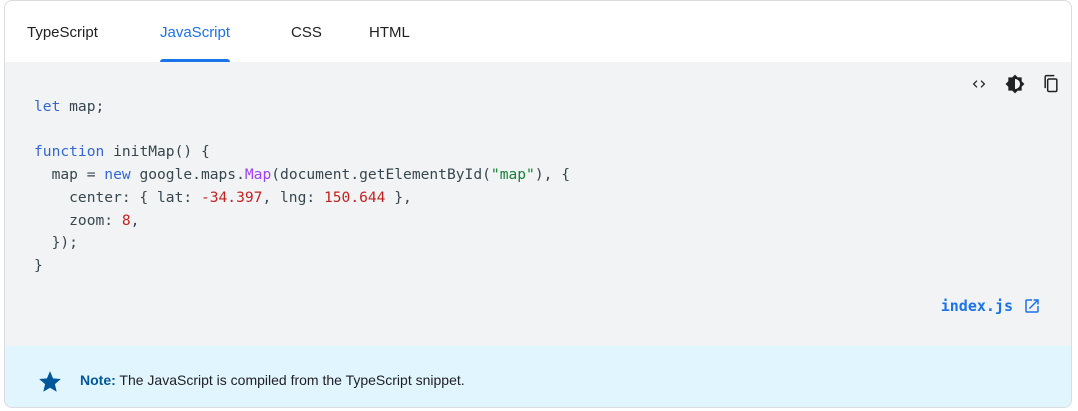 The height and width of the screenshot is (411, 1078). Describe the element at coordinates (47, 106) in the screenshot. I see `code-token: let` at that location.